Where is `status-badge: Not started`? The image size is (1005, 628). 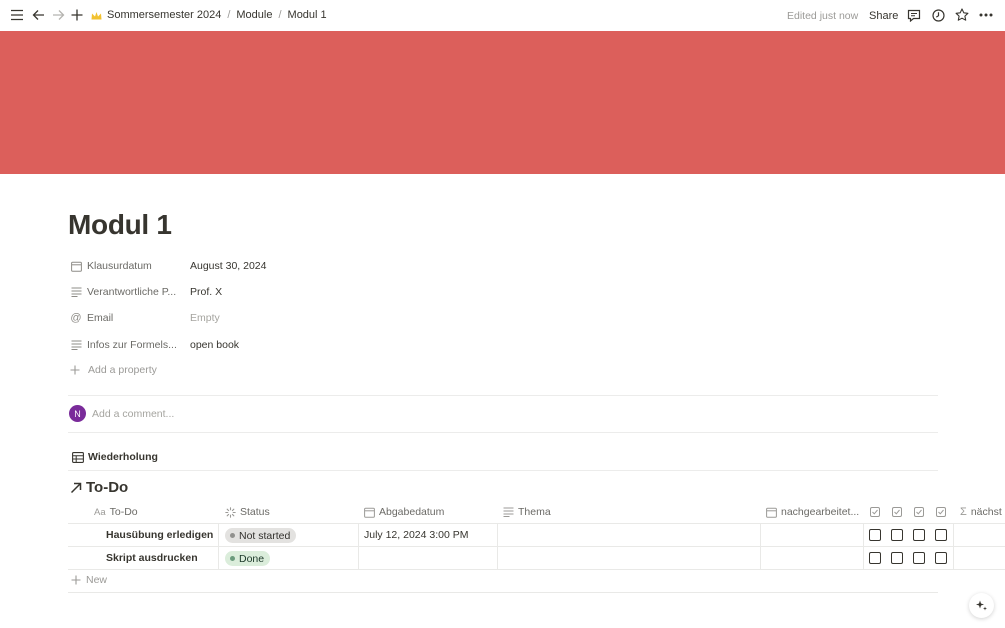 status-badge: Not started is located at coordinates (261, 535).